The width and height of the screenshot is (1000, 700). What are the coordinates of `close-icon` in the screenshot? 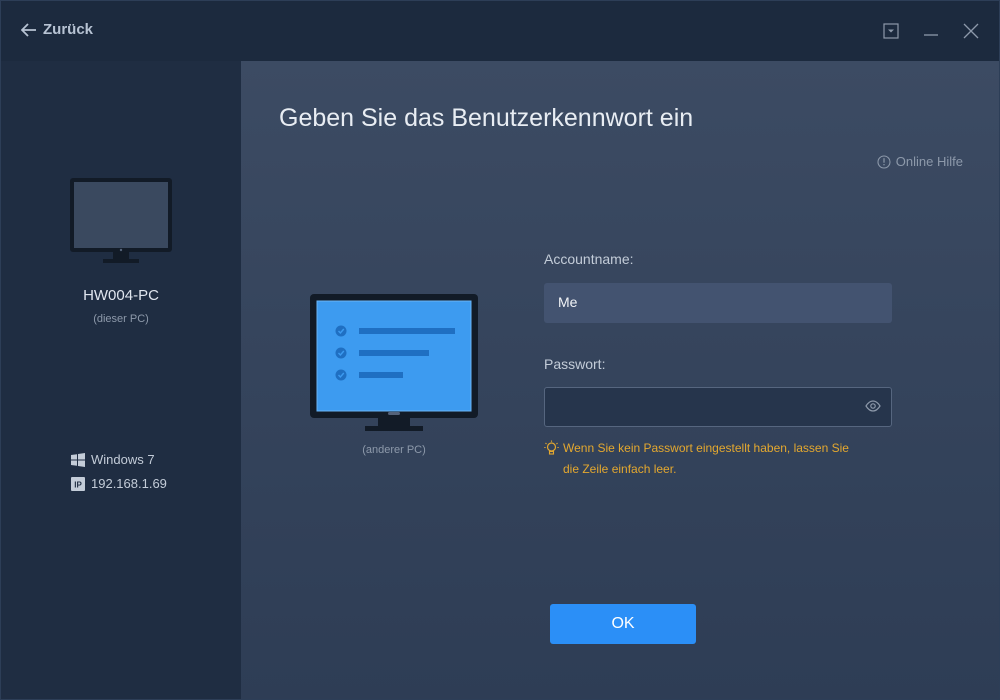 It's located at (971, 31).